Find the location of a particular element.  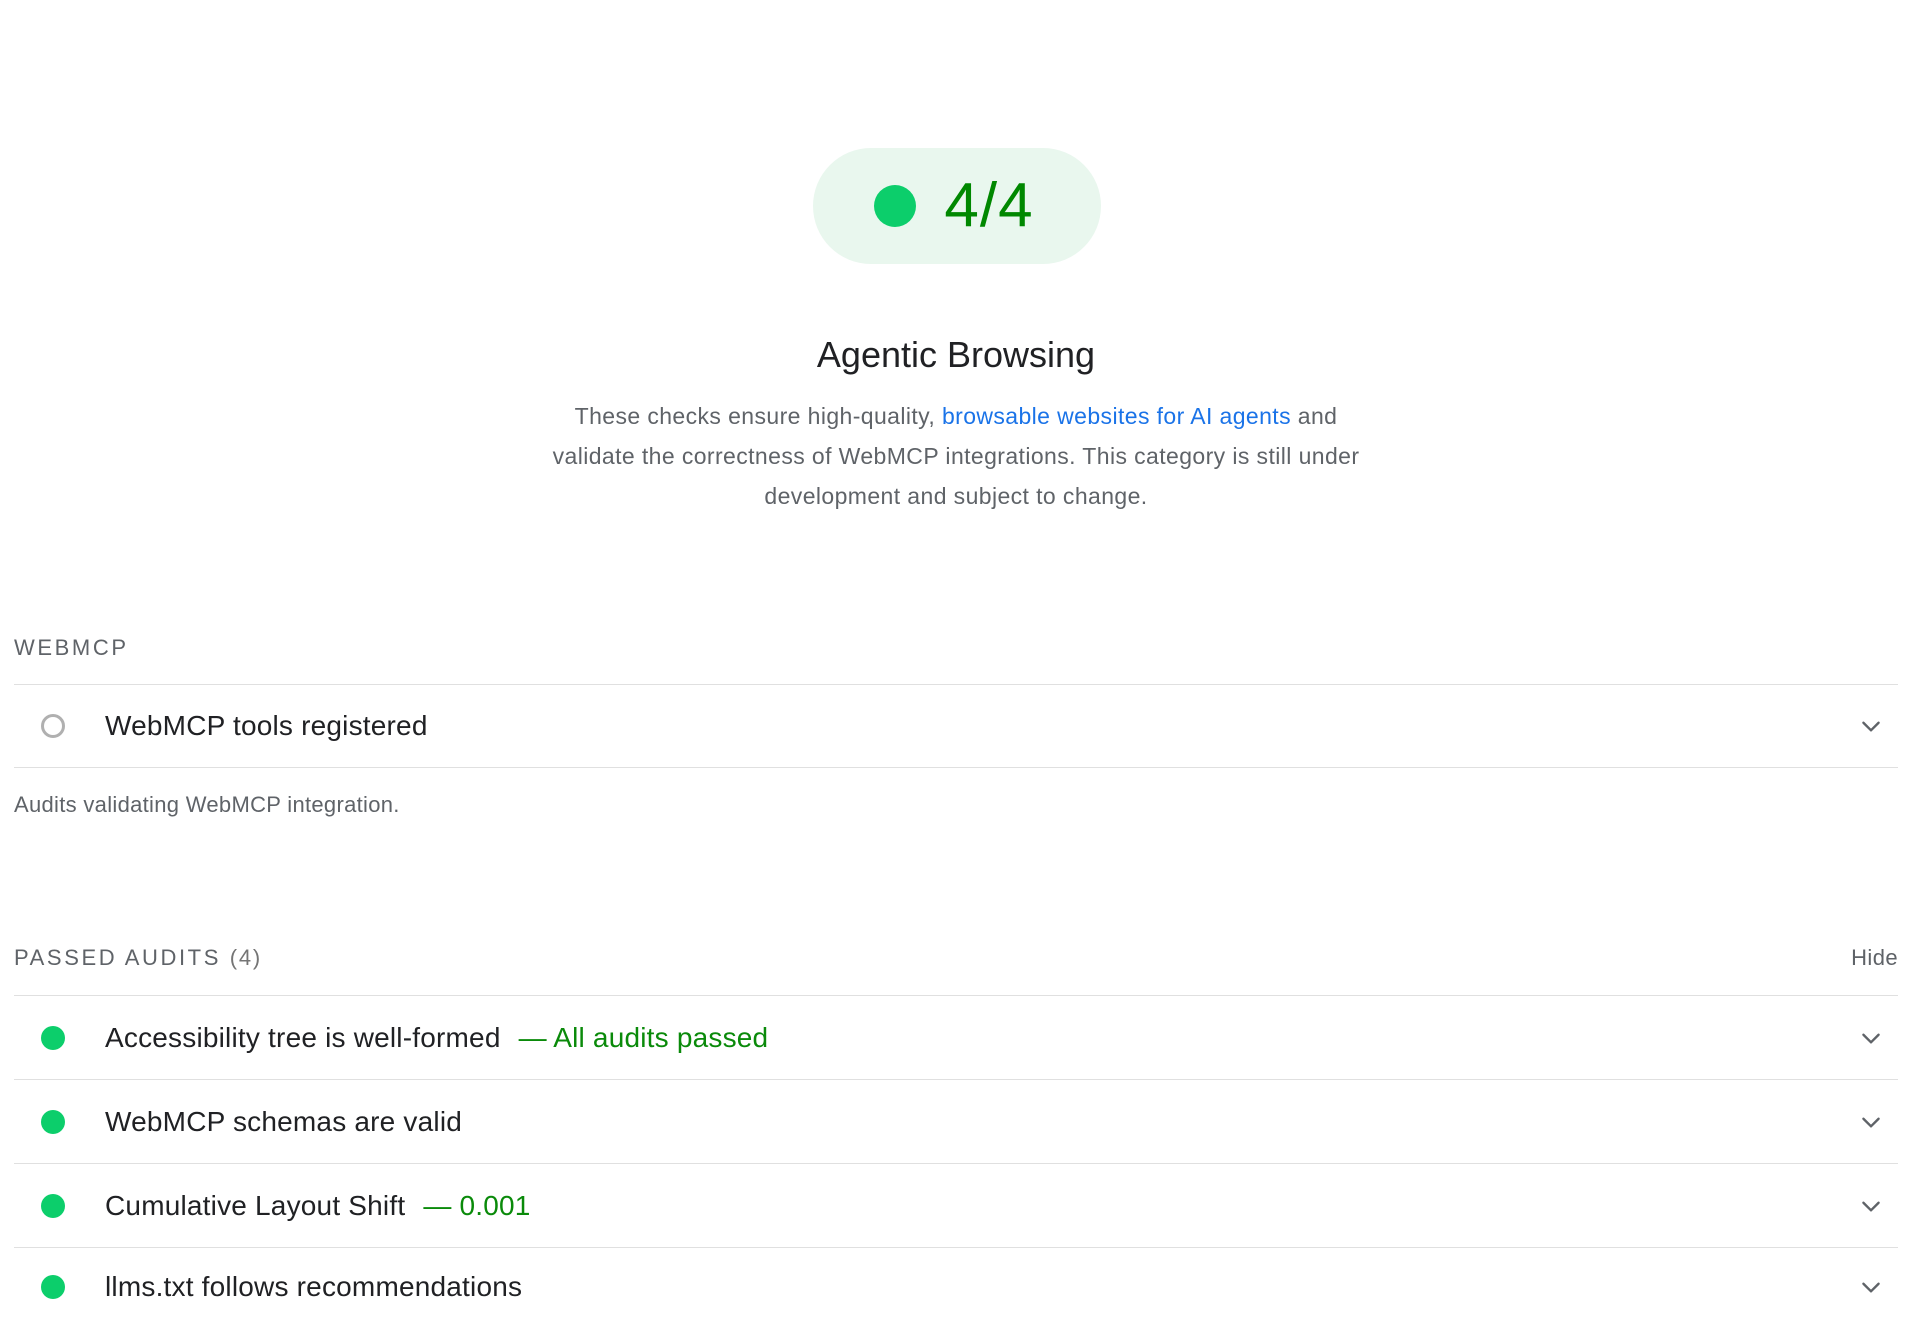

score-badge: 4/4 is located at coordinates (957, 206).